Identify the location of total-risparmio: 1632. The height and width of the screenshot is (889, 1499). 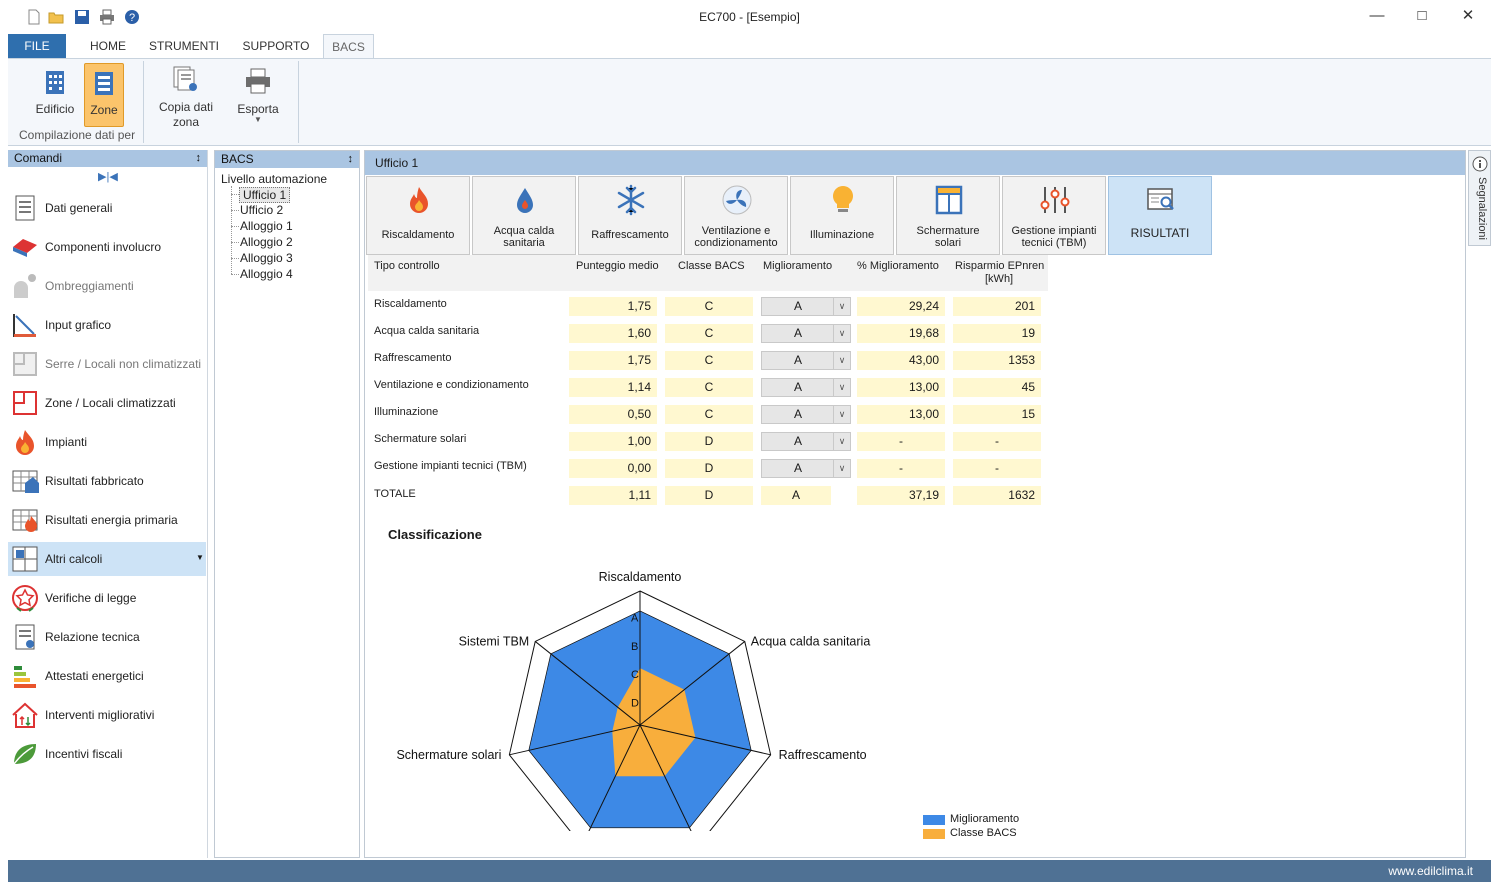
(997, 495).